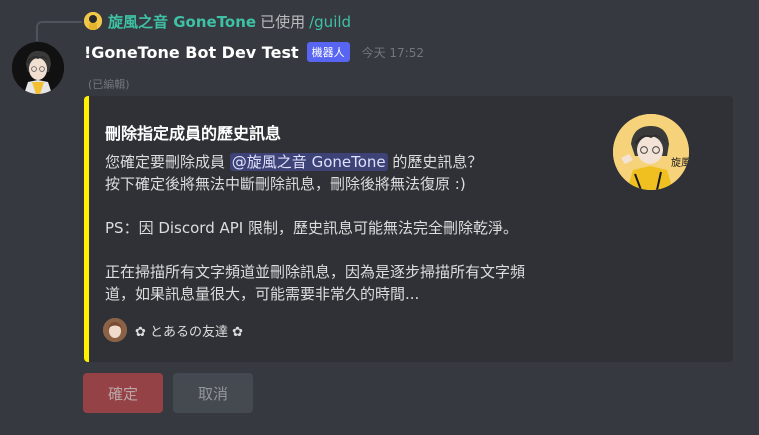 The height and width of the screenshot is (435, 759). What do you see at coordinates (123, 393) in the screenshot?
I see `confirm-button: 確定` at bounding box center [123, 393].